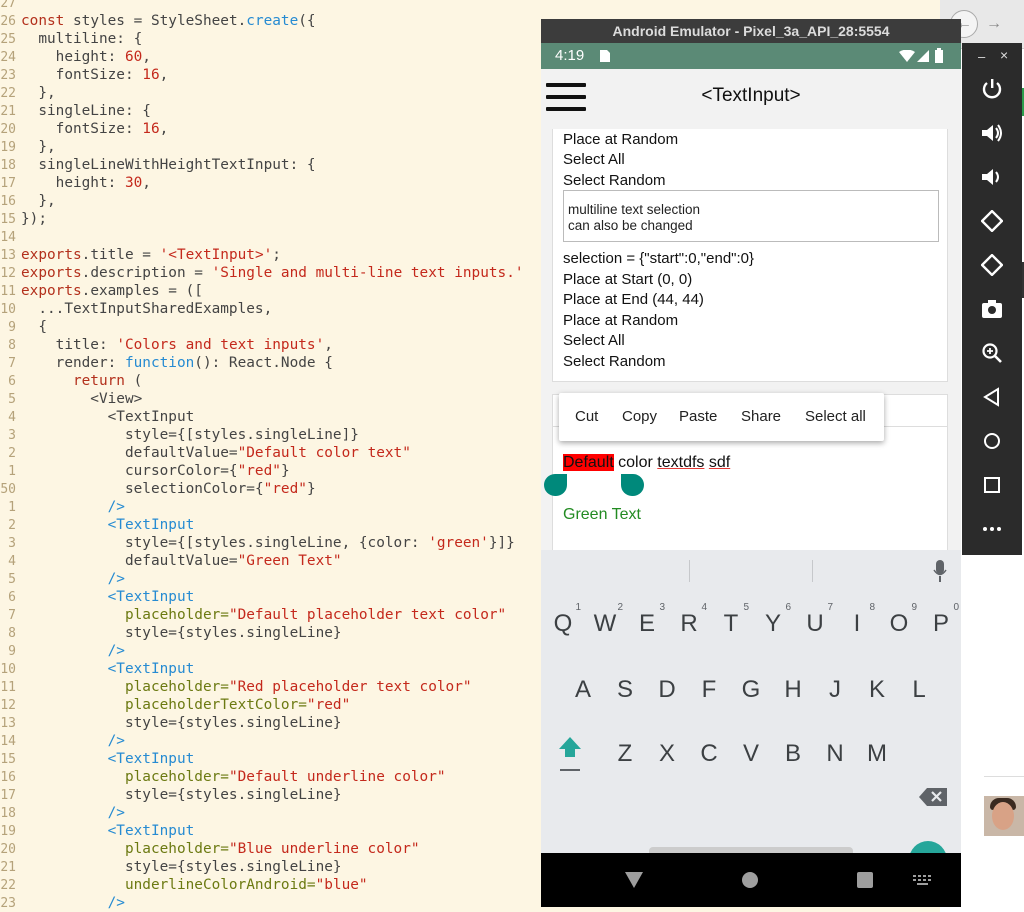 This screenshot has width=1024, height=912. I want to click on code-line: 7 render: function(): React.Node {, so click(166, 363).